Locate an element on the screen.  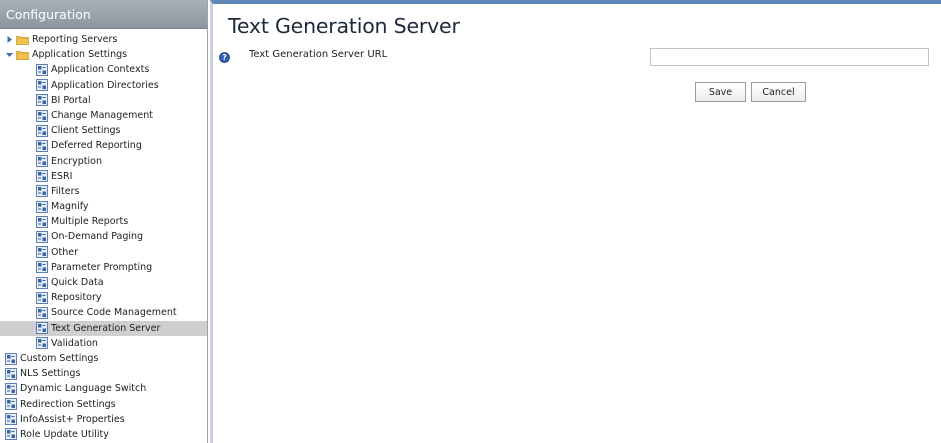
sidebar-item-label: Other is located at coordinates (64, 252).